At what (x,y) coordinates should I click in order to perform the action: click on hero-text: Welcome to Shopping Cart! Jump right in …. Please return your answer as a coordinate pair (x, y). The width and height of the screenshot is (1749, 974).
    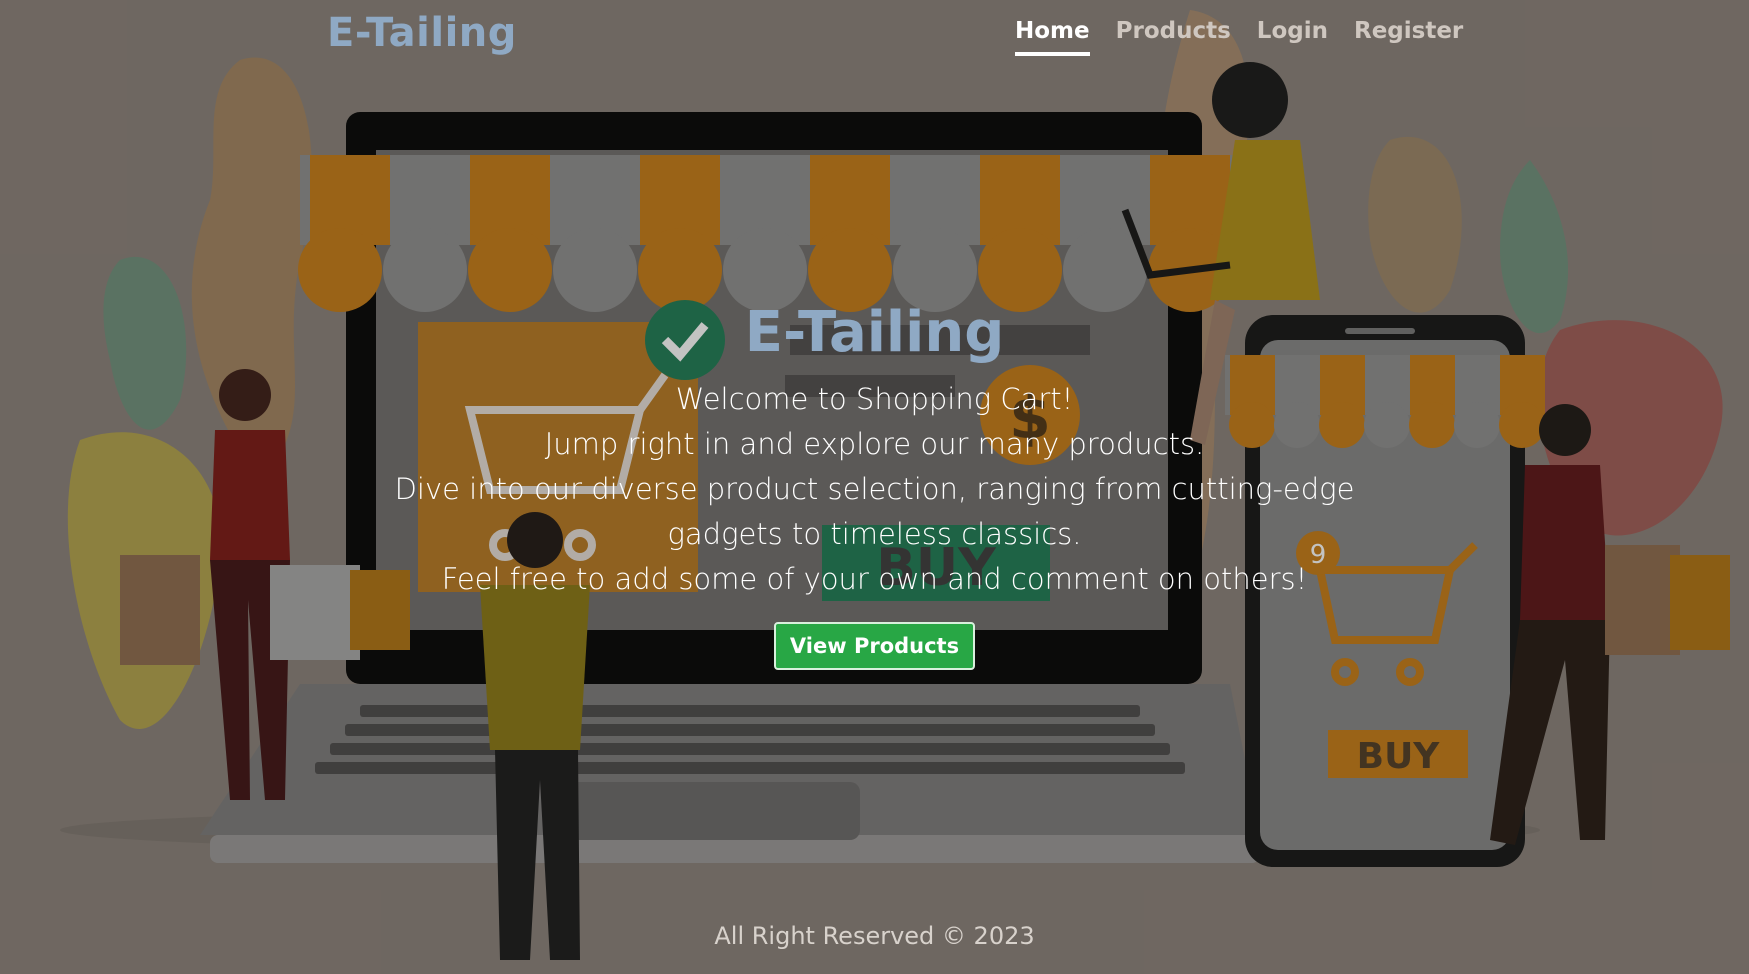
    Looking at the image, I should click on (875, 489).